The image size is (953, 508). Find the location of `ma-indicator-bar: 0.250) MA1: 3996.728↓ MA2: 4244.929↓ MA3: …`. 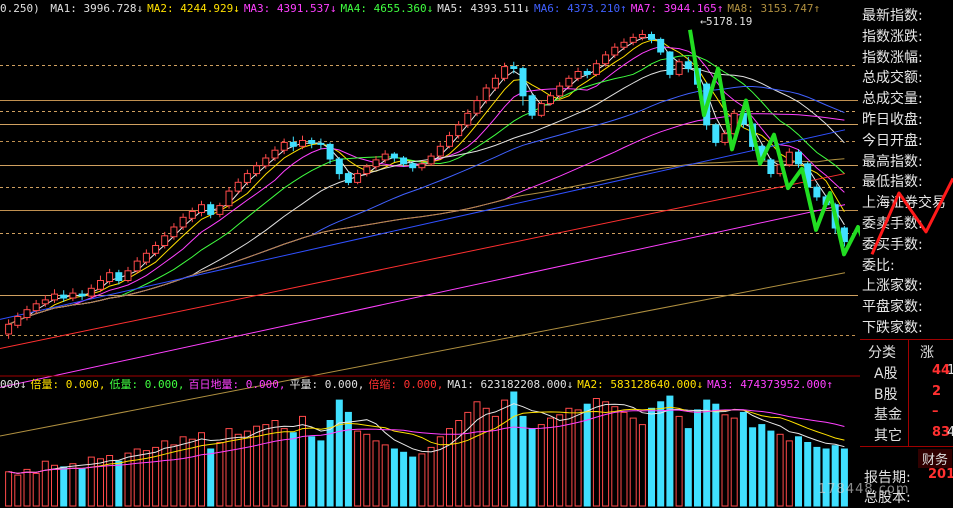

ma-indicator-bar: 0.250) MA1: 3996.728↓ MA2: 4244.929↓ MA3: … is located at coordinates (412, 8).